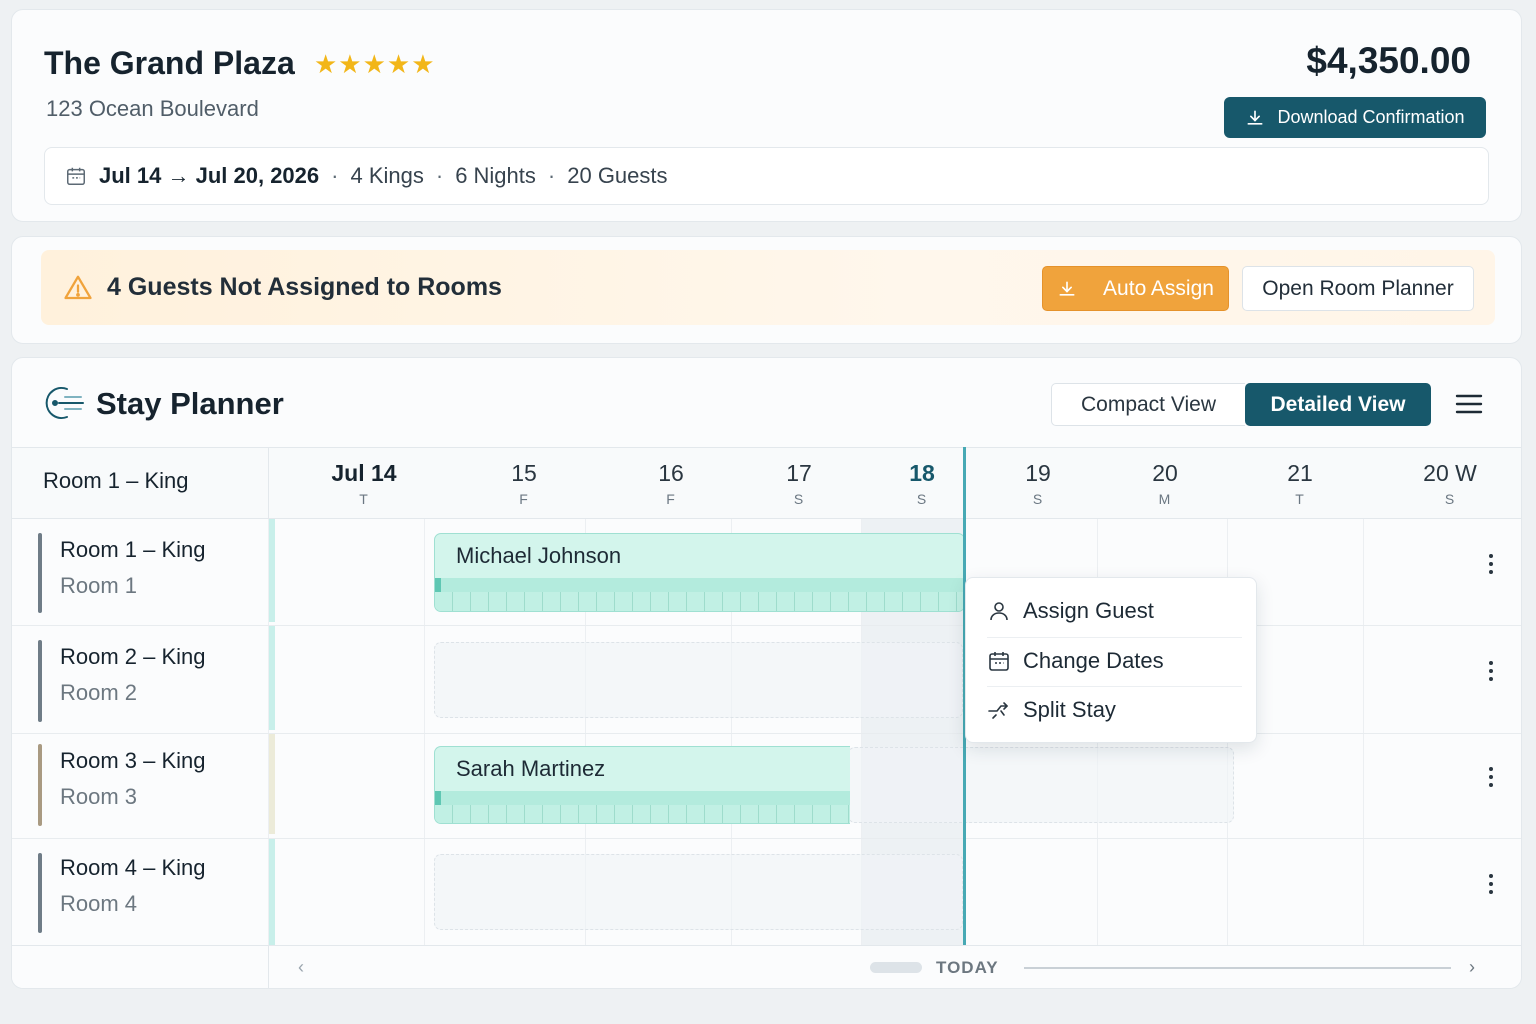  I want to click on day-header: 15 F, so click(524, 483).